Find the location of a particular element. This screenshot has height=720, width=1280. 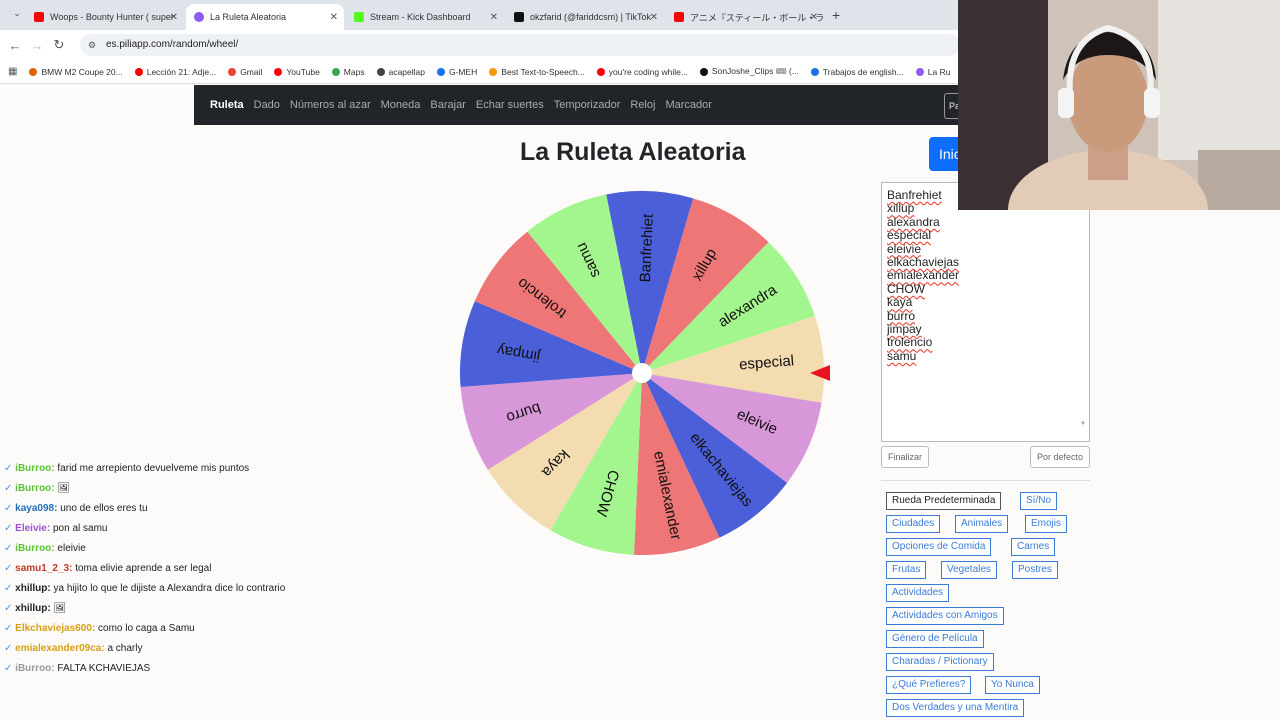

chat-message: ✓ iBurroo: FALTA KCHAVIEJAS is located at coordinates (169, 668).